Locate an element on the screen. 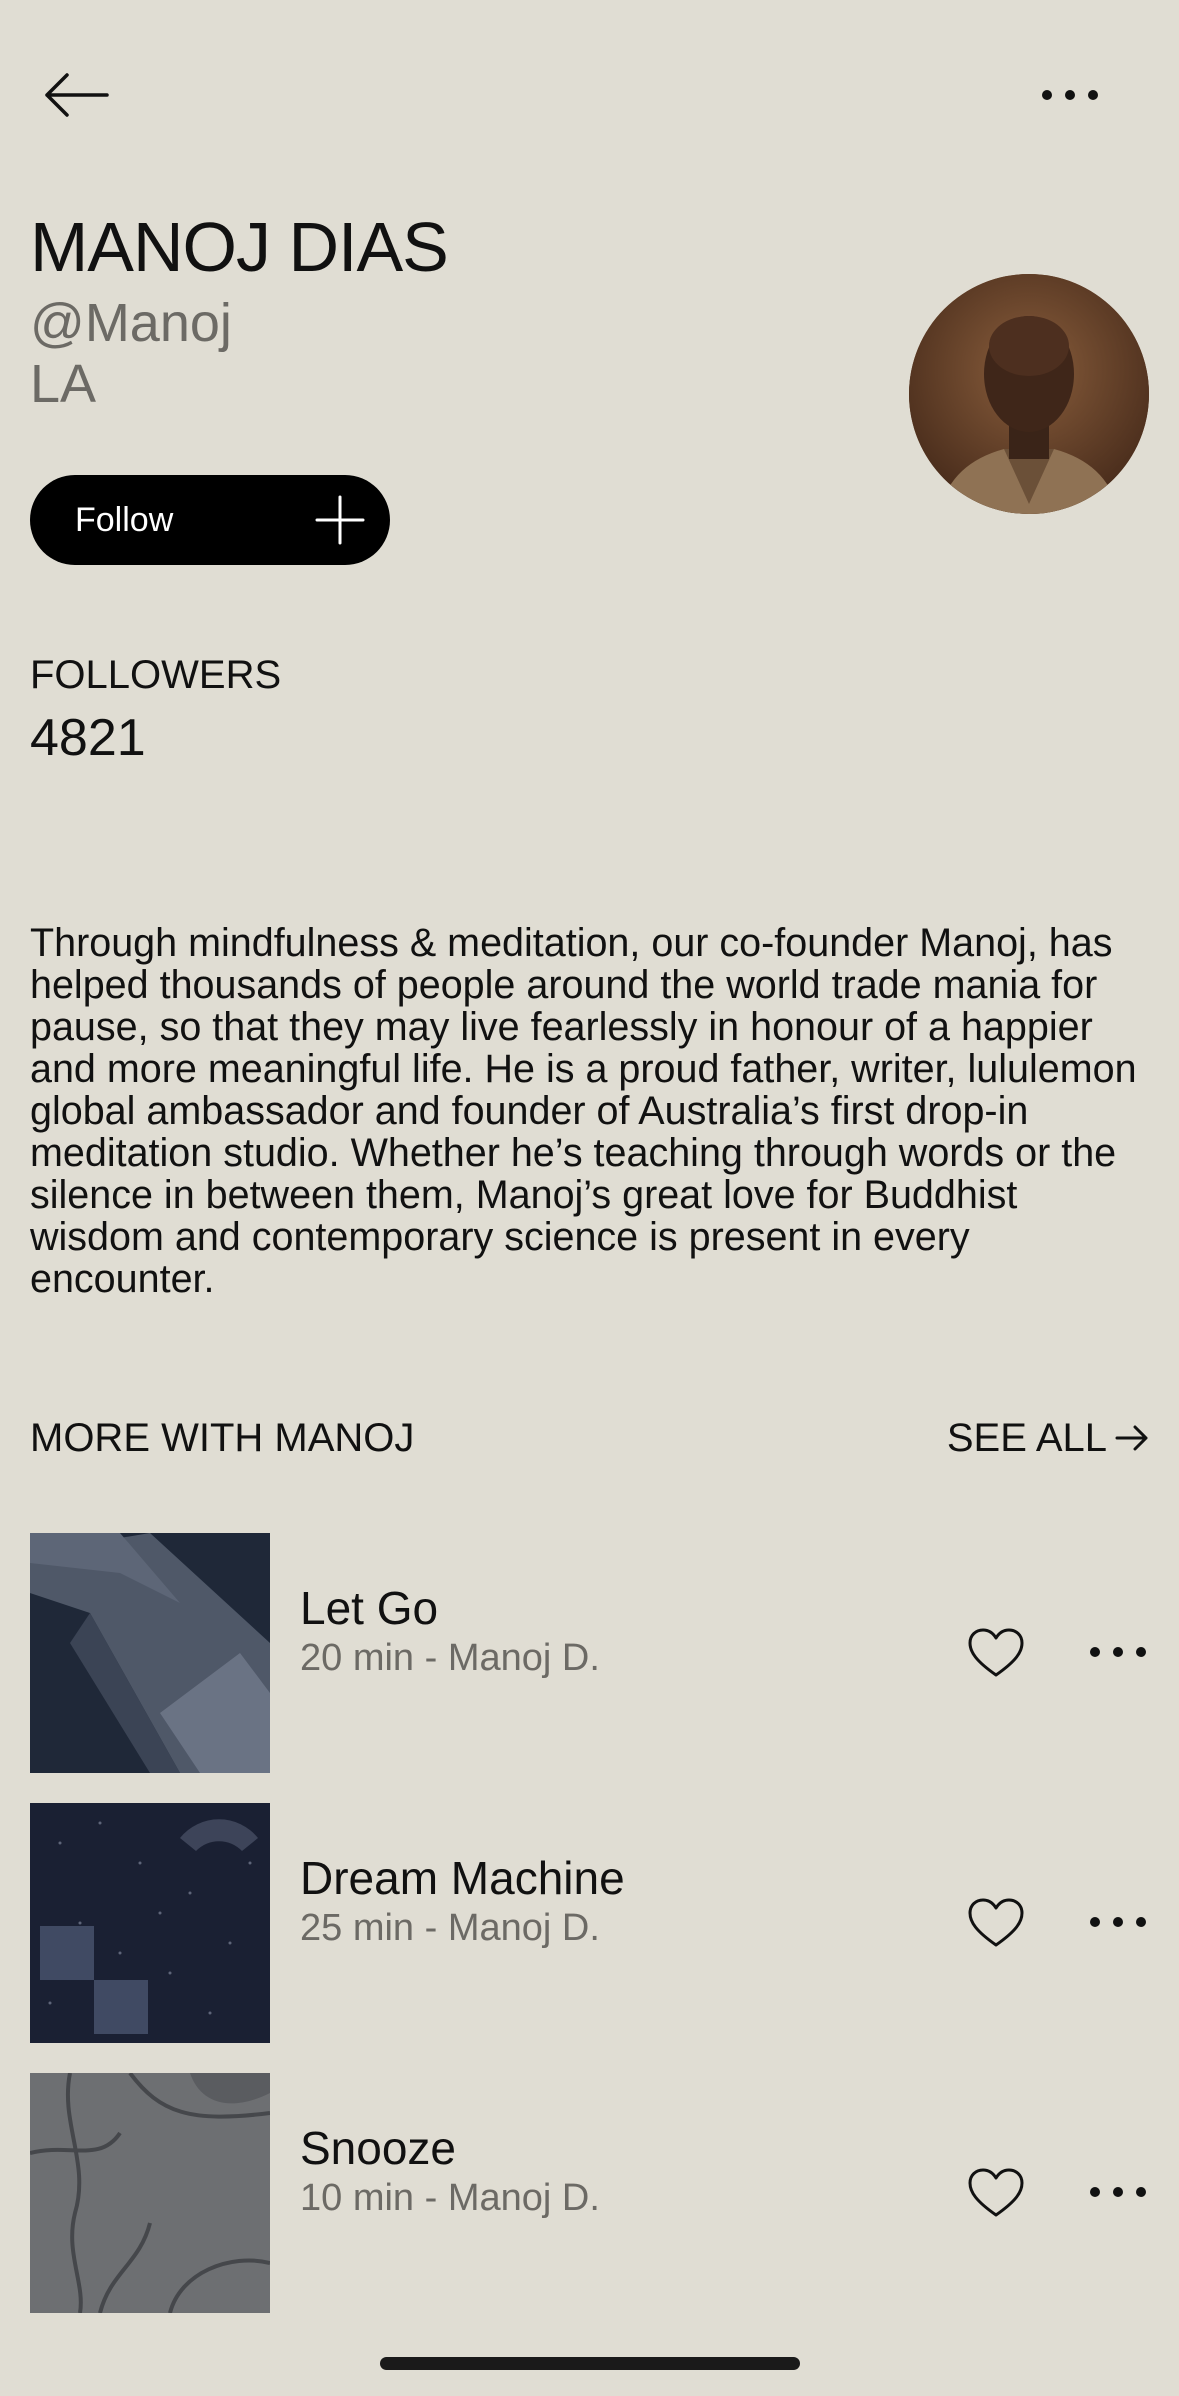  section-title: MORE WITH MANOJ is located at coordinates (222, 1438).